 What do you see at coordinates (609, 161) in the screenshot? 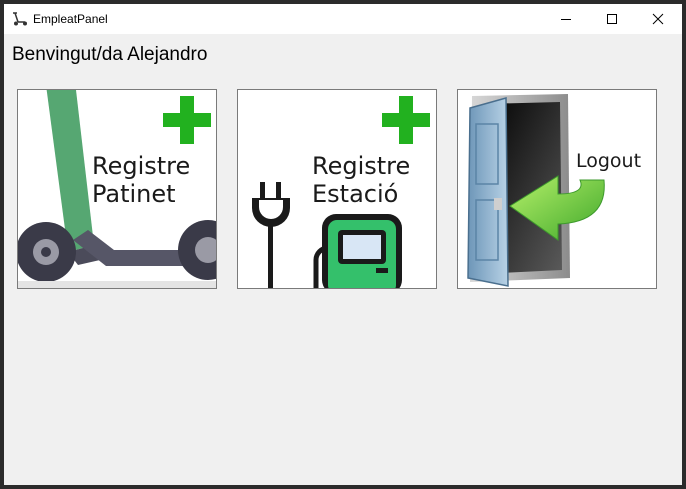
I see `logout-label: Logout` at bounding box center [609, 161].